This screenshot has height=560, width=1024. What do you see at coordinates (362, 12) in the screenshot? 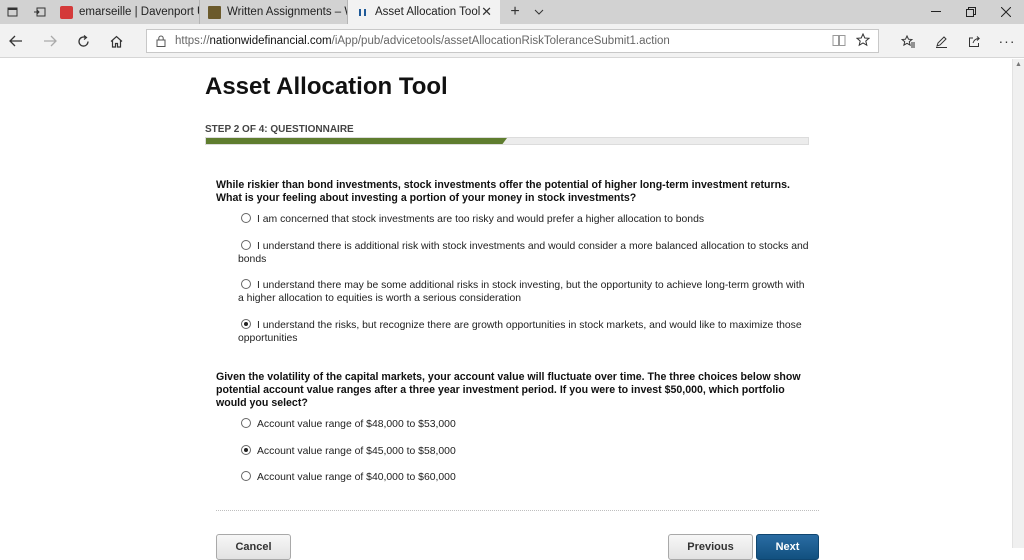
I see `nationwide-favicon-icon` at bounding box center [362, 12].